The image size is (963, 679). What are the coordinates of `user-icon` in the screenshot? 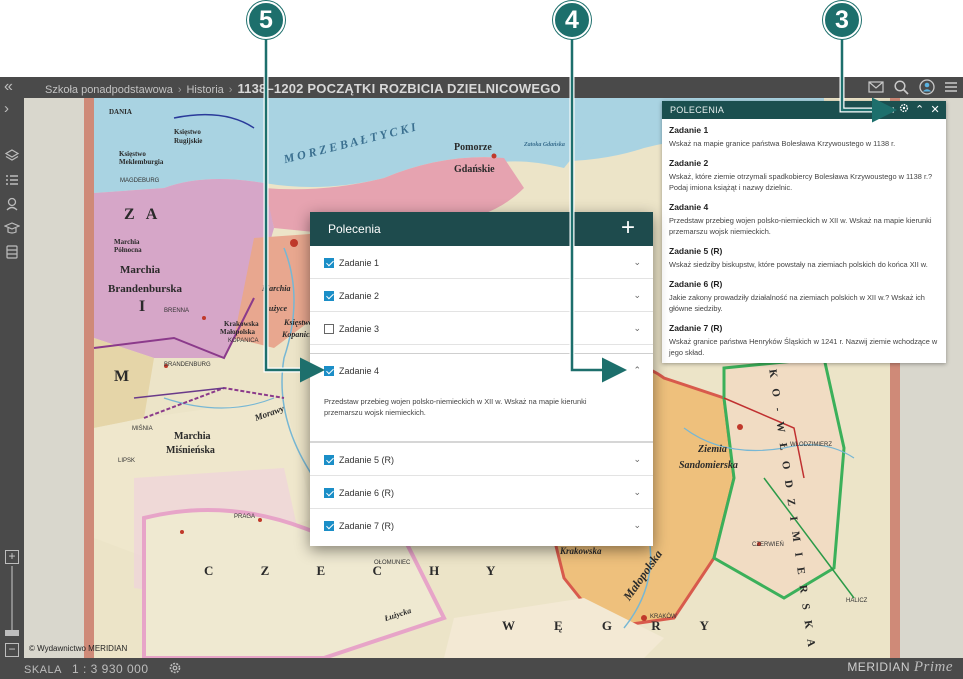 It's located at (927, 87).